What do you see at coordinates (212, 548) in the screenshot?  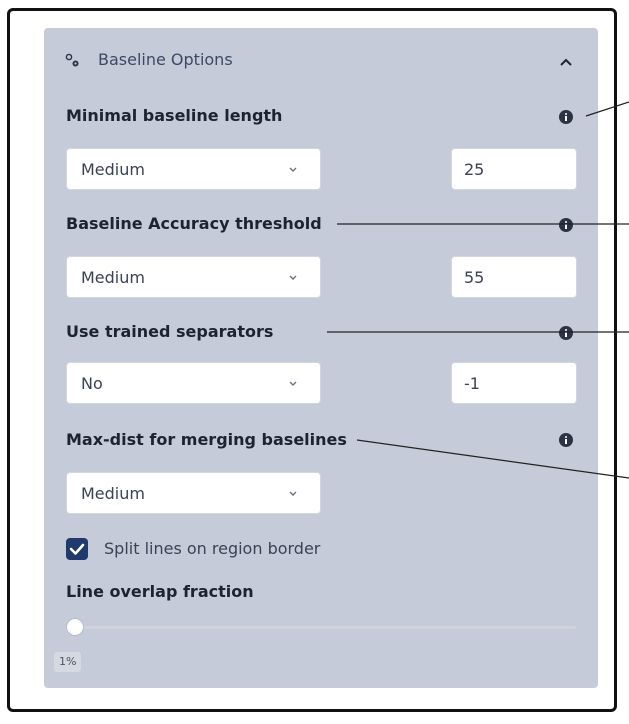 I see `split-lines-label: Split lines on region border` at bounding box center [212, 548].